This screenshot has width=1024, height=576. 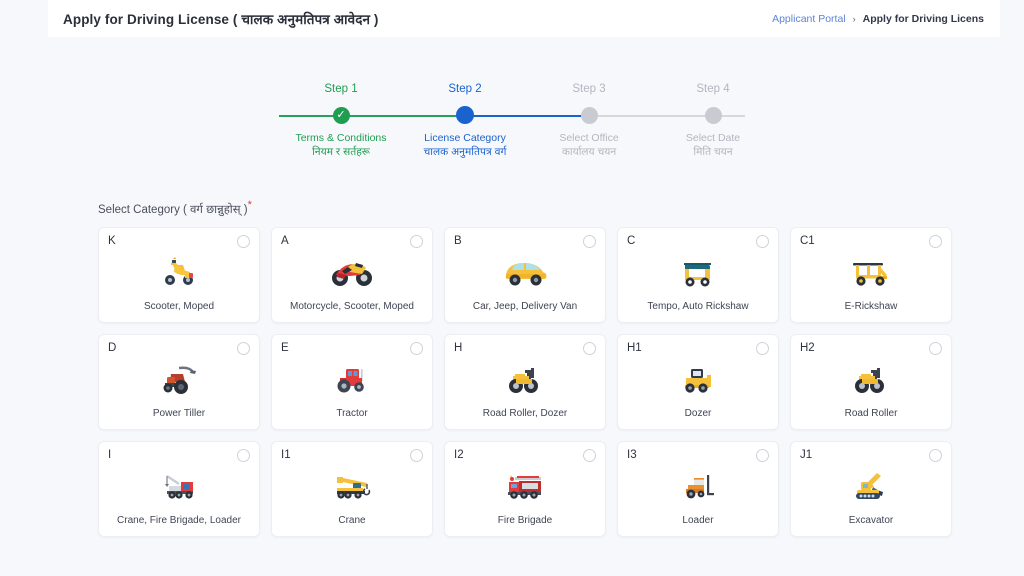 What do you see at coordinates (243, 348) in the screenshot?
I see `category-radio-d` at bounding box center [243, 348].